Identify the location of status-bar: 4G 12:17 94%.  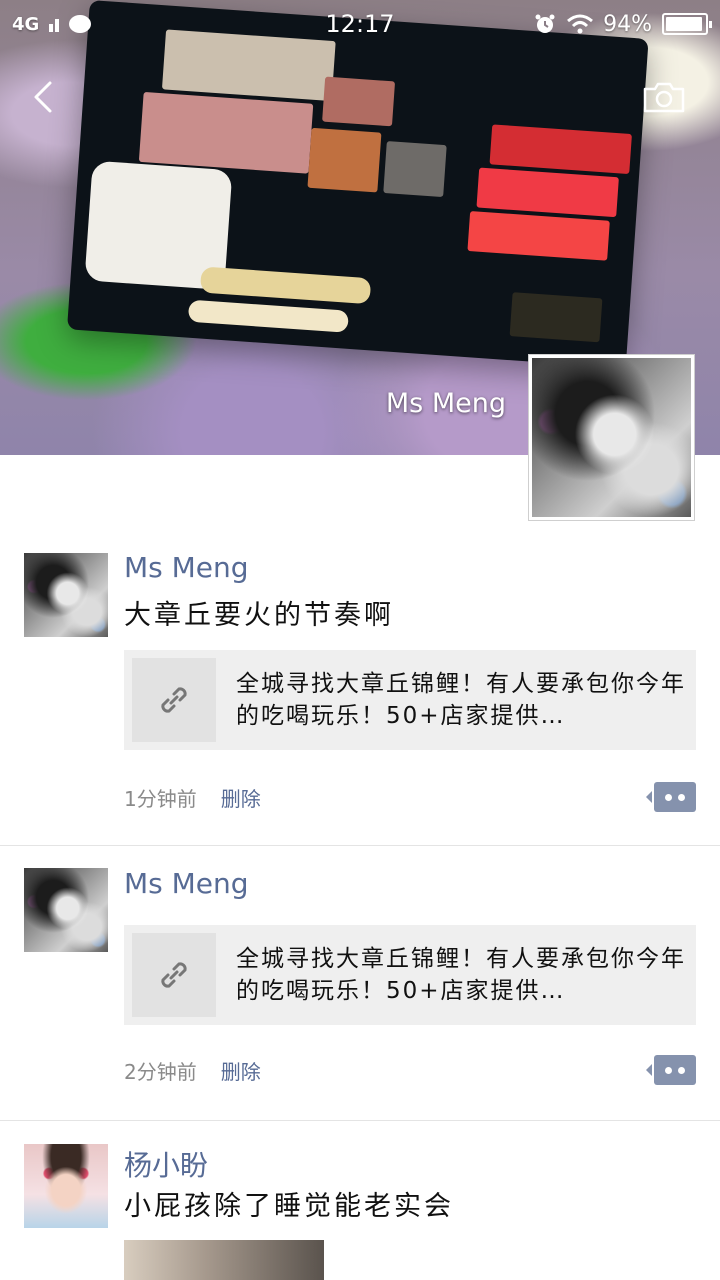
(360, 24).